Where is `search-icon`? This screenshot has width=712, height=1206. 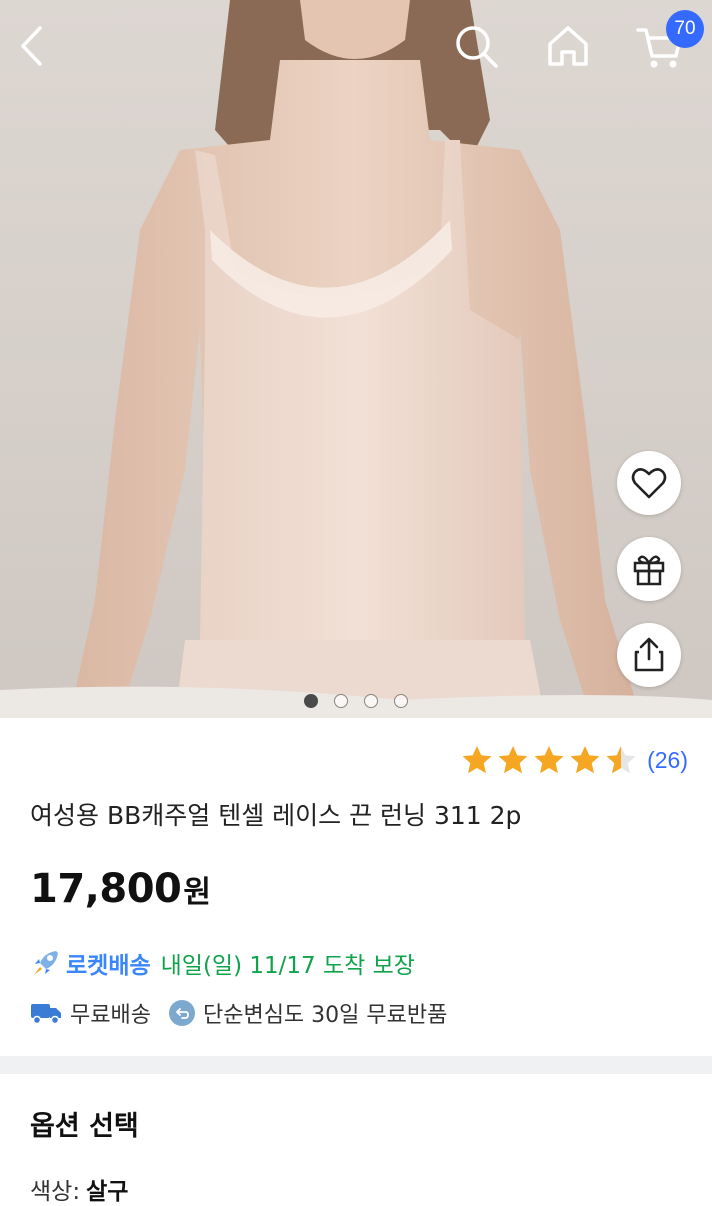
search-icon is located at coordinates (476, 46).